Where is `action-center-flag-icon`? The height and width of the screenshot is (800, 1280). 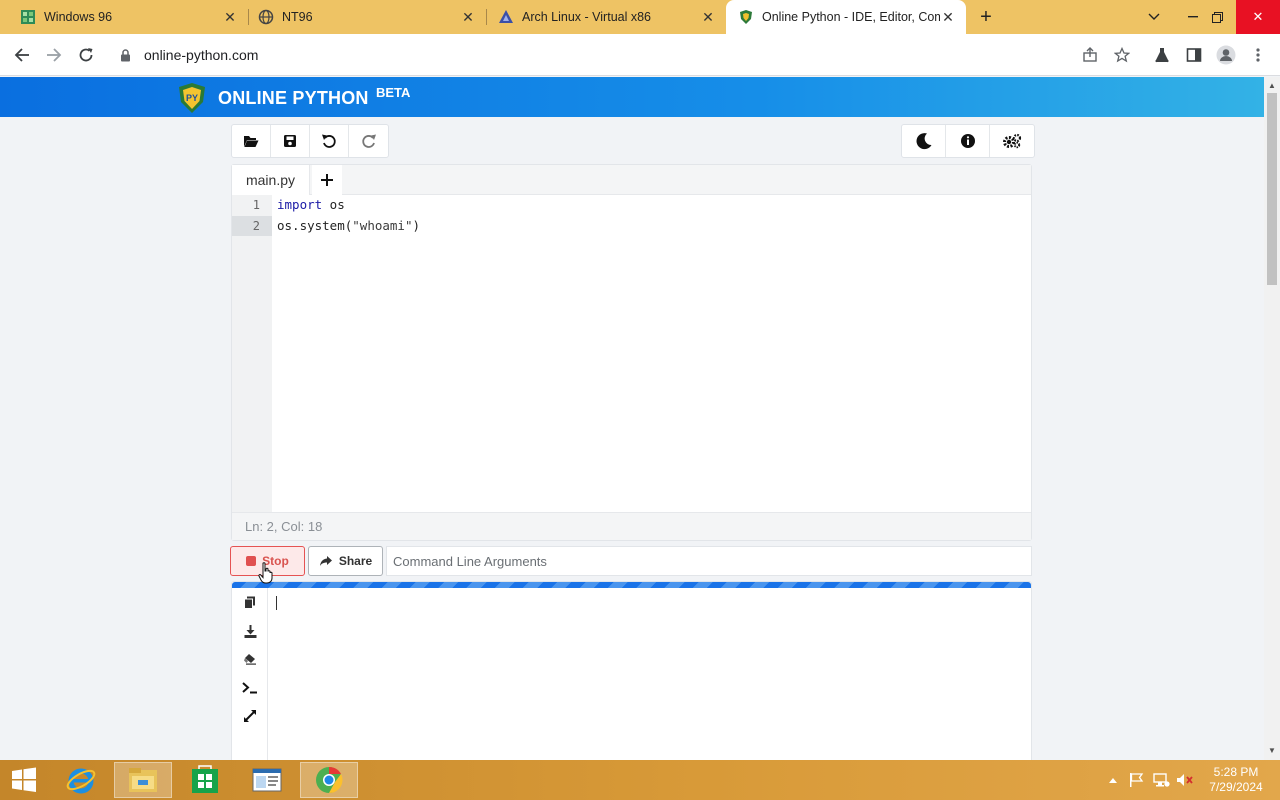
action-center-flag-icon is located at coordinates (1136, 780).